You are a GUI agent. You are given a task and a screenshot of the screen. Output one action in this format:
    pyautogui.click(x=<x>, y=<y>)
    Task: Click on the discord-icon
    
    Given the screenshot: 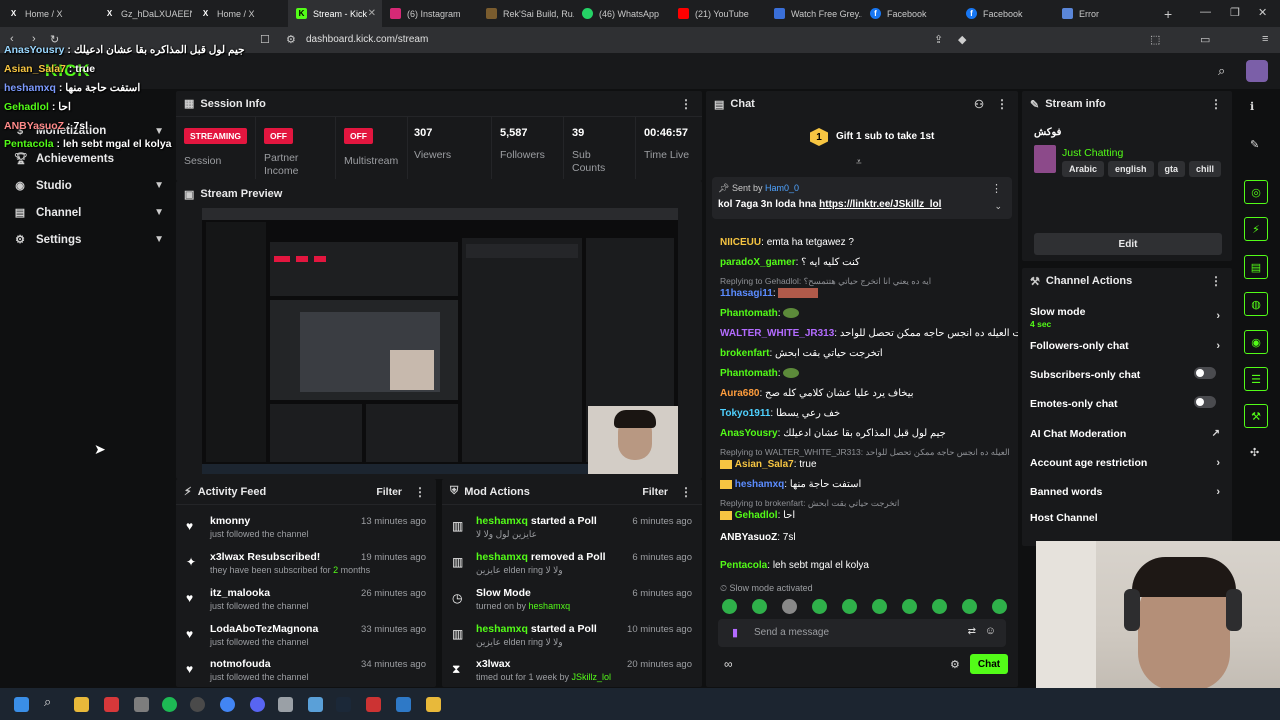 What is the action you would take?
    pyautogui.click(x=257, y=704)
    